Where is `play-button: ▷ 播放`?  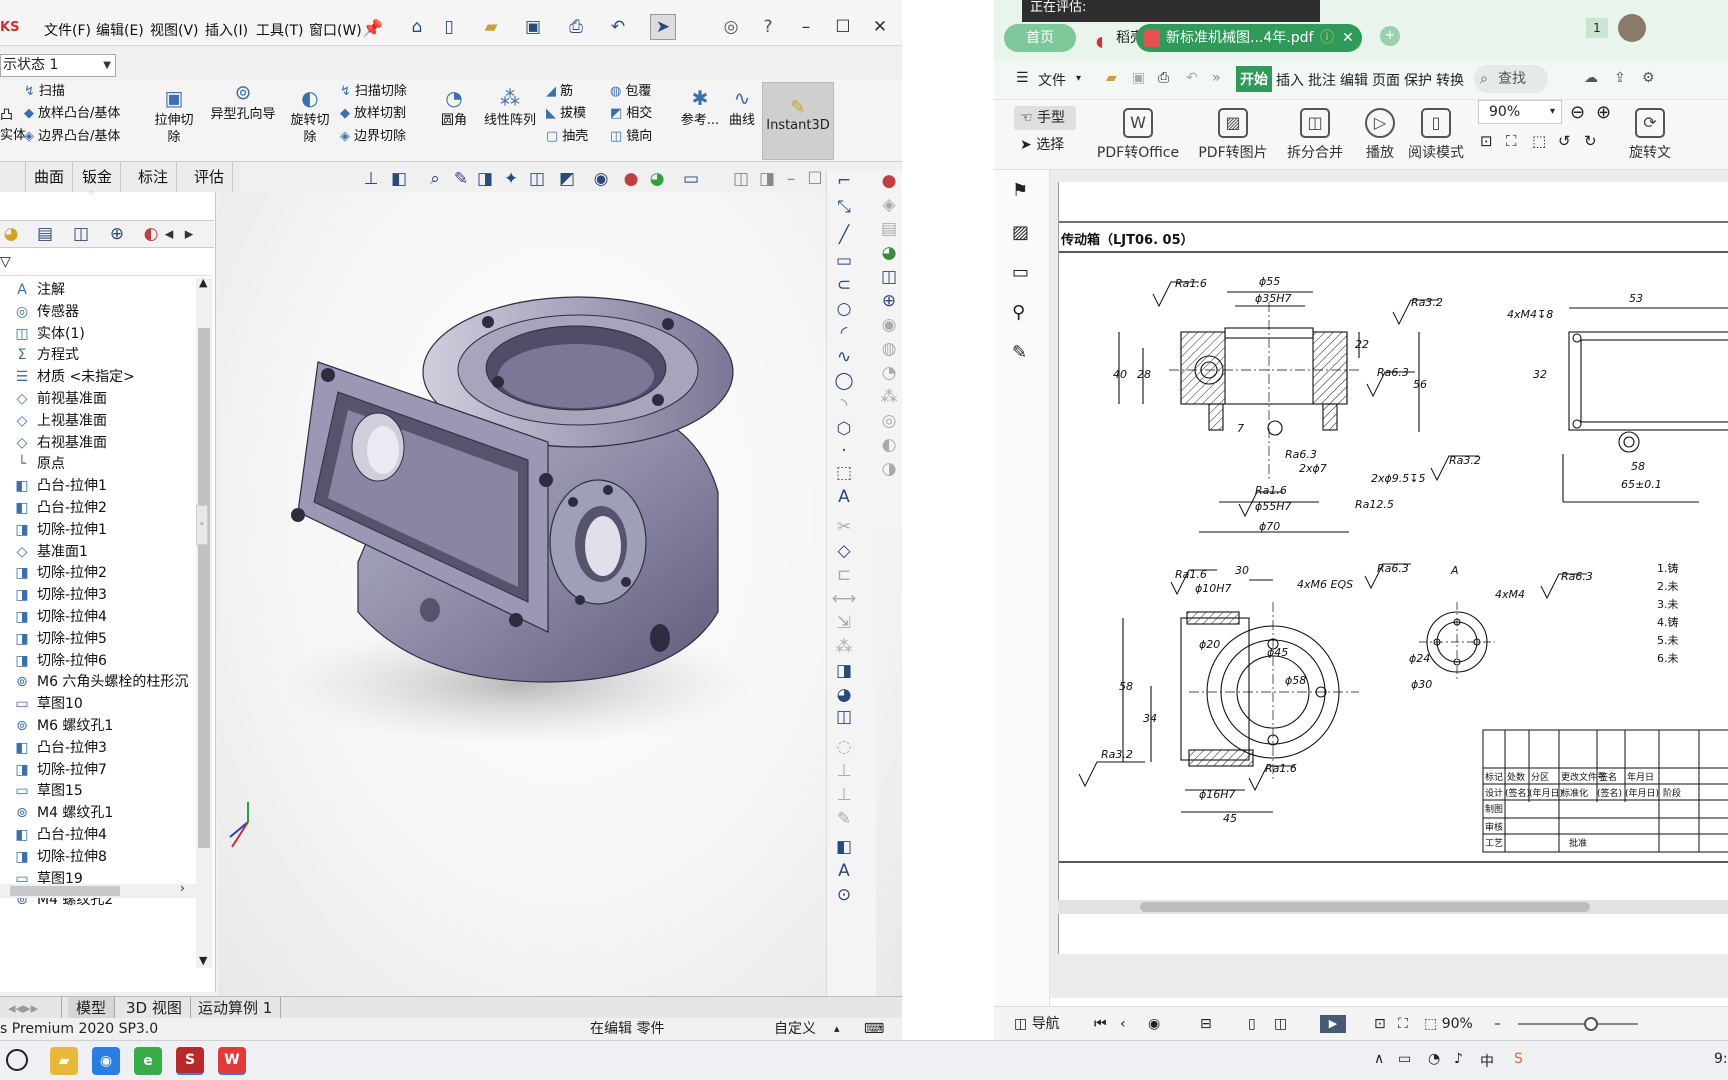 play-button: ▷ 播放 is located at coordinates (1380, 135).